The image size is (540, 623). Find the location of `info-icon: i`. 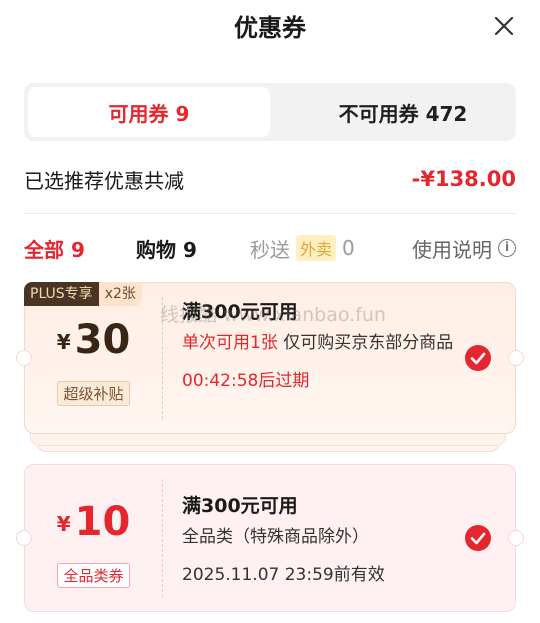

info-icon: i is located at coordinates (507, 248).